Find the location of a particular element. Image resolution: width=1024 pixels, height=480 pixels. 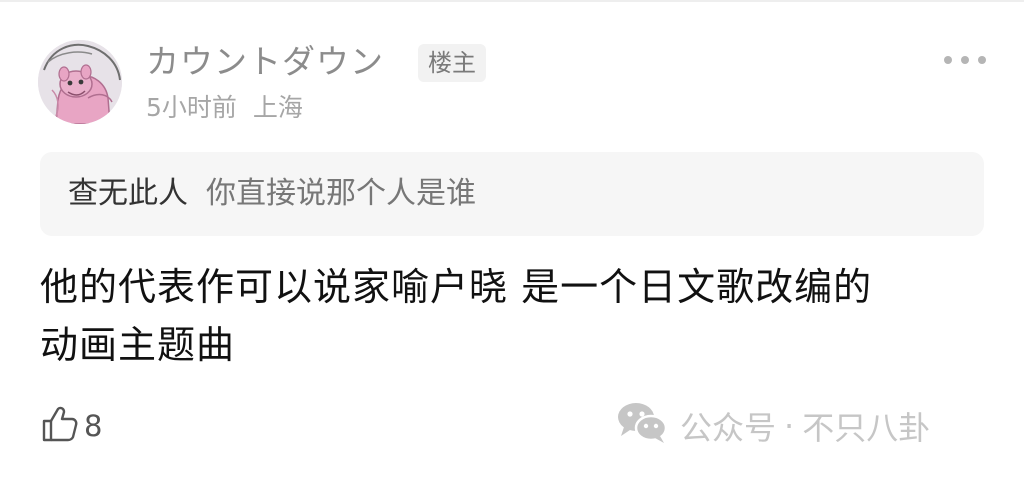

more-dots-icon is located at coordinates (965, 60).